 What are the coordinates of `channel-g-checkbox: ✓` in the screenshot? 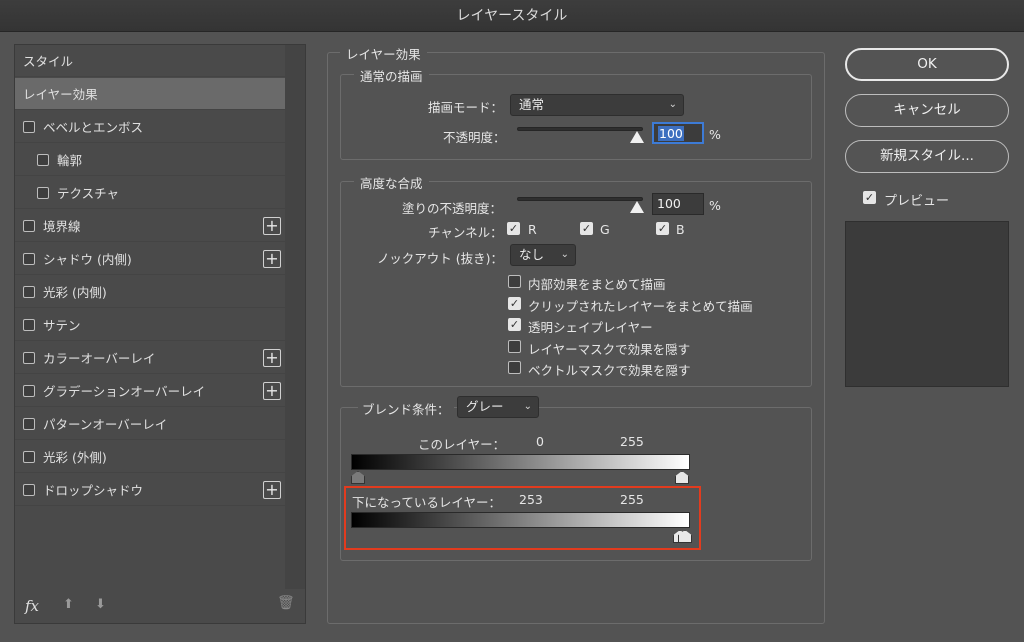 It's located at (586, 228).